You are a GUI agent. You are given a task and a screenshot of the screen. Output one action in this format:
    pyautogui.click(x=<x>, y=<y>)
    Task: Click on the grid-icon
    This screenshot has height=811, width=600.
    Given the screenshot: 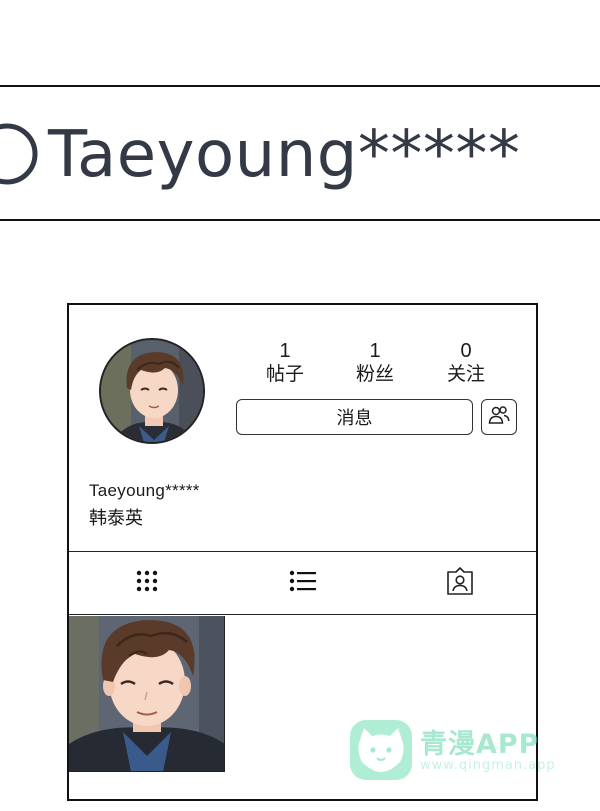 What is the action you would take?
    pyautogui.click(x=147, y=583)
    